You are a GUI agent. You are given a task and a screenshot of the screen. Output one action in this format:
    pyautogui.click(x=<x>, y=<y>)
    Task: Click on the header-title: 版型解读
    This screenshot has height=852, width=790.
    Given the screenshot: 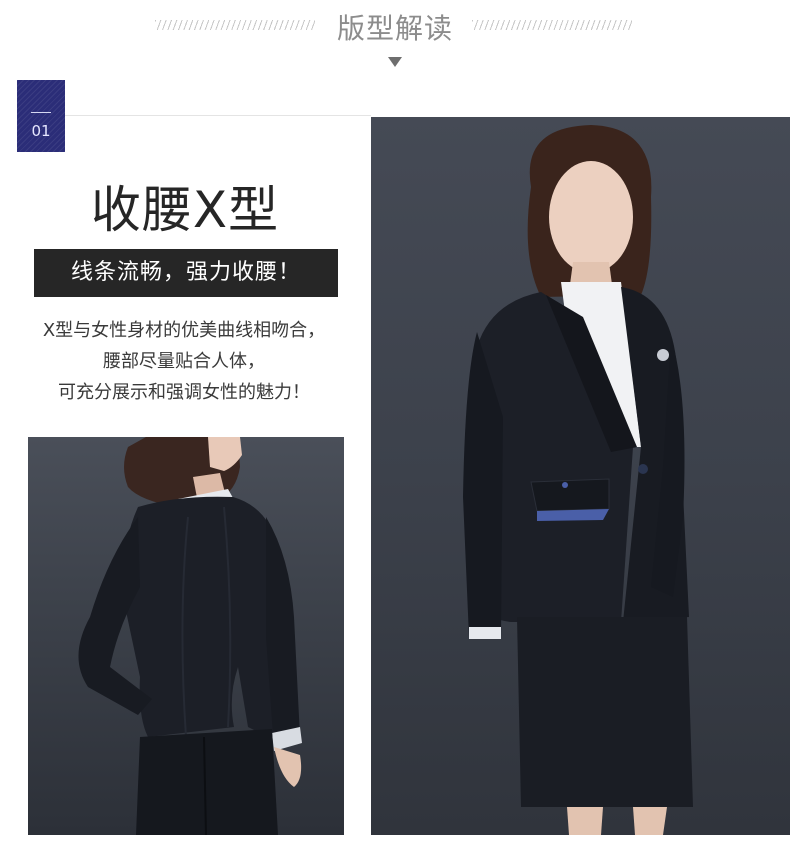 What is the action you would take?
    pyautogui.click(x=394, y=28)
    